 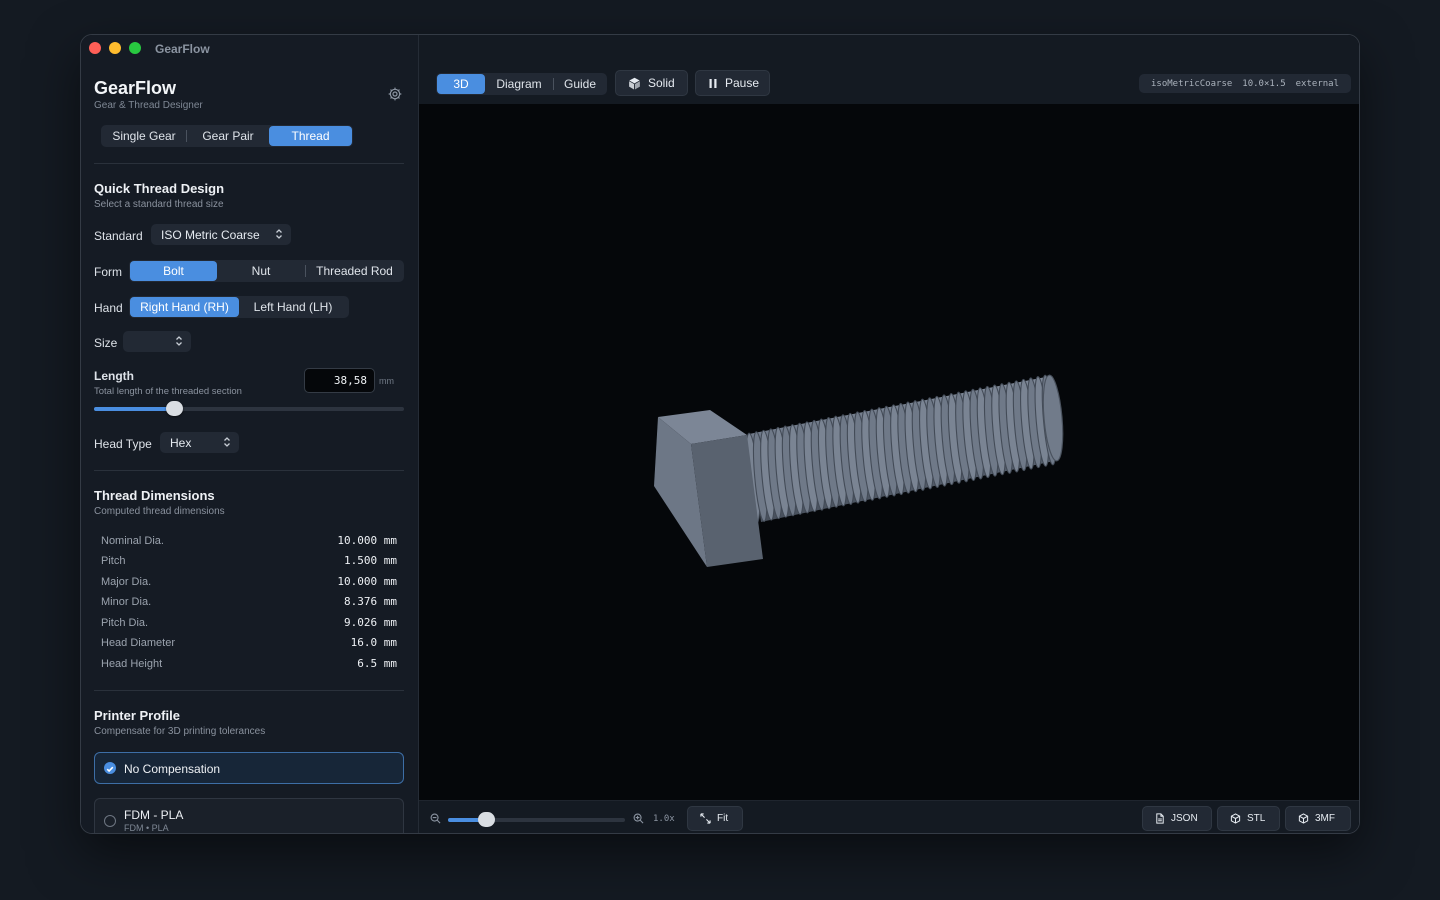 What do you see at coordinates (159, 511) in the screenshot?
I see `thread-dimensions-subtitle: Computed thread dimensions` at bounding box center [159, 511].